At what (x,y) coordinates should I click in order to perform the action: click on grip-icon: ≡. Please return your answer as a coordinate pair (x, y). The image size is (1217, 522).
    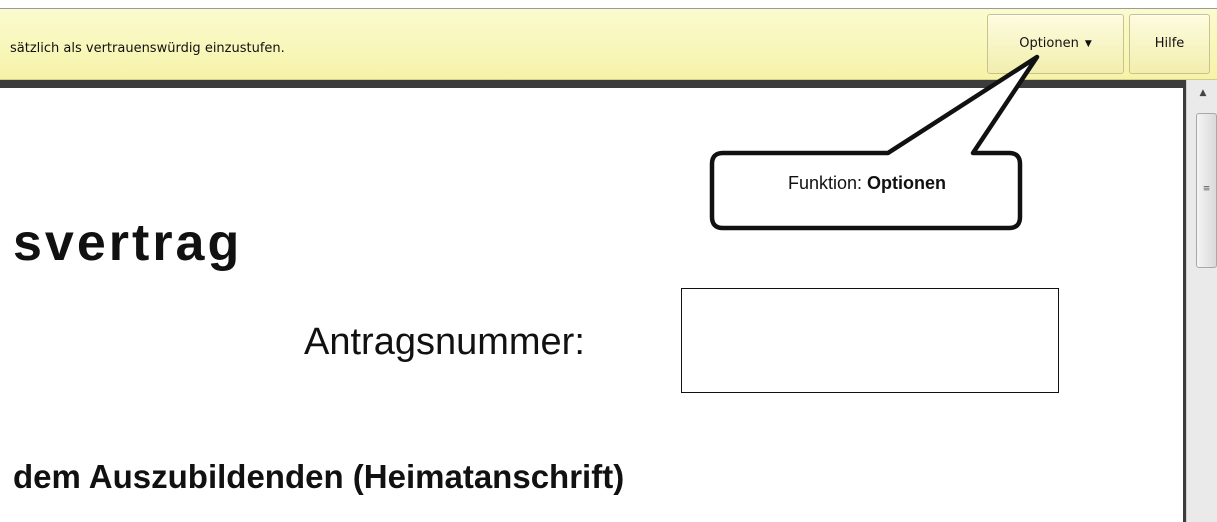
    Looking at the image, I should click on (1206, 189).